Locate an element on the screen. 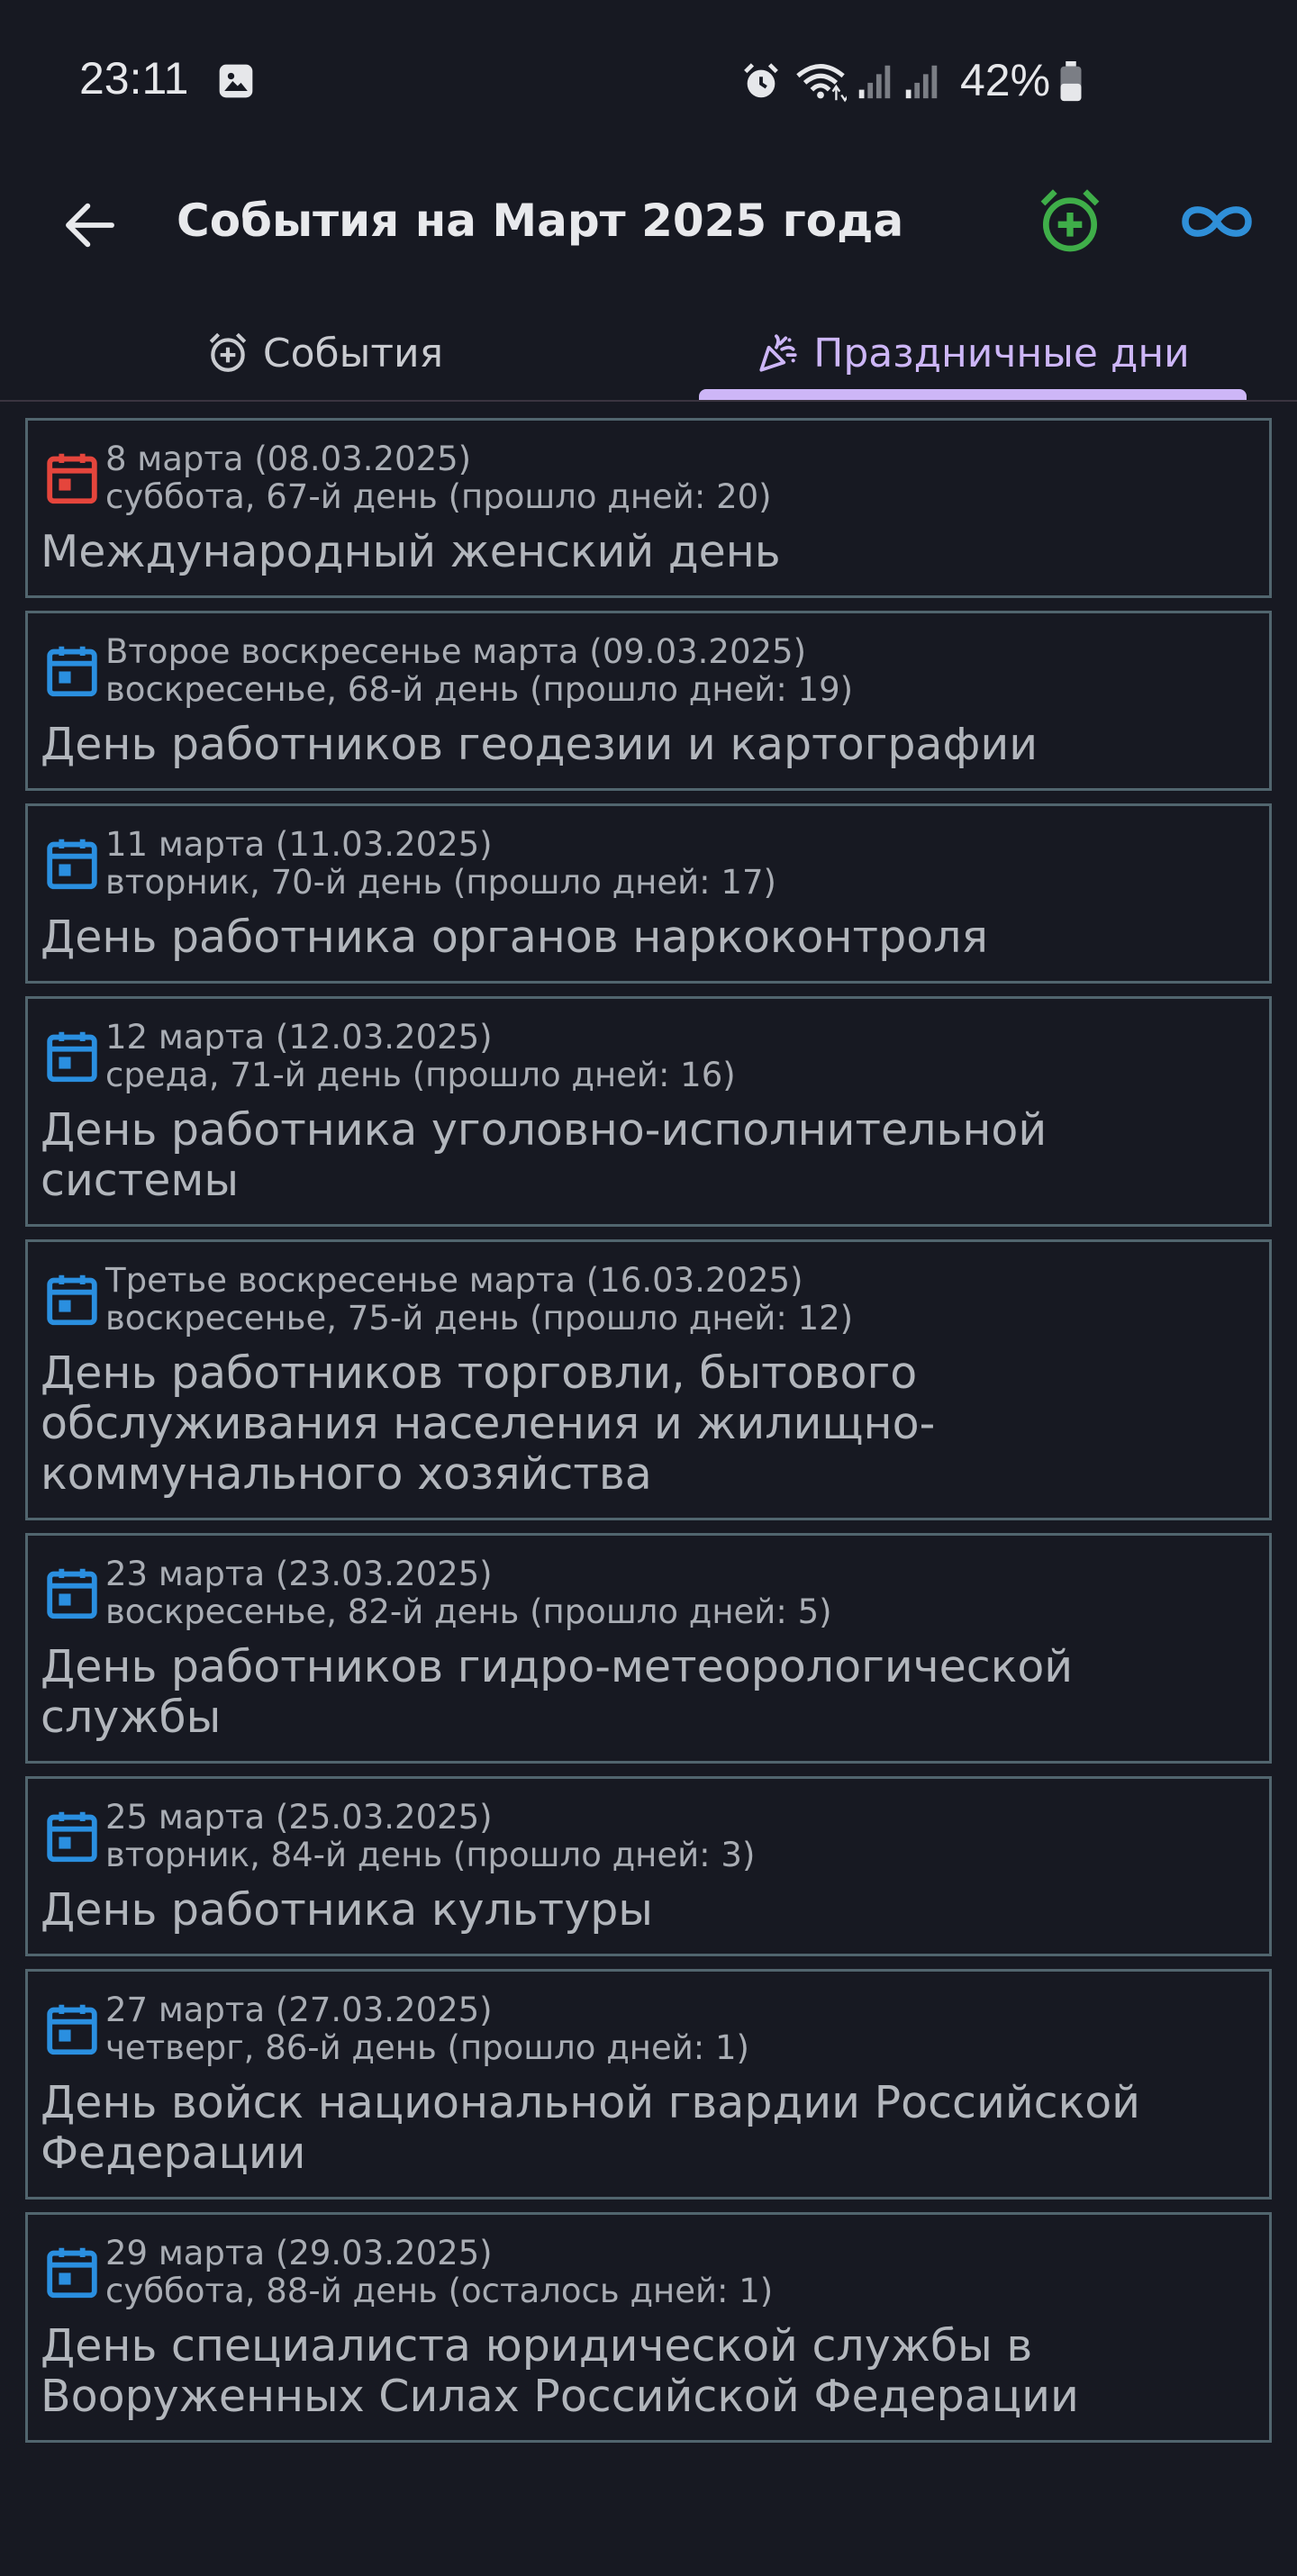 This screenshot has width=1297, height=2576. arrow-back-icon is located at coordinates (90, 225).